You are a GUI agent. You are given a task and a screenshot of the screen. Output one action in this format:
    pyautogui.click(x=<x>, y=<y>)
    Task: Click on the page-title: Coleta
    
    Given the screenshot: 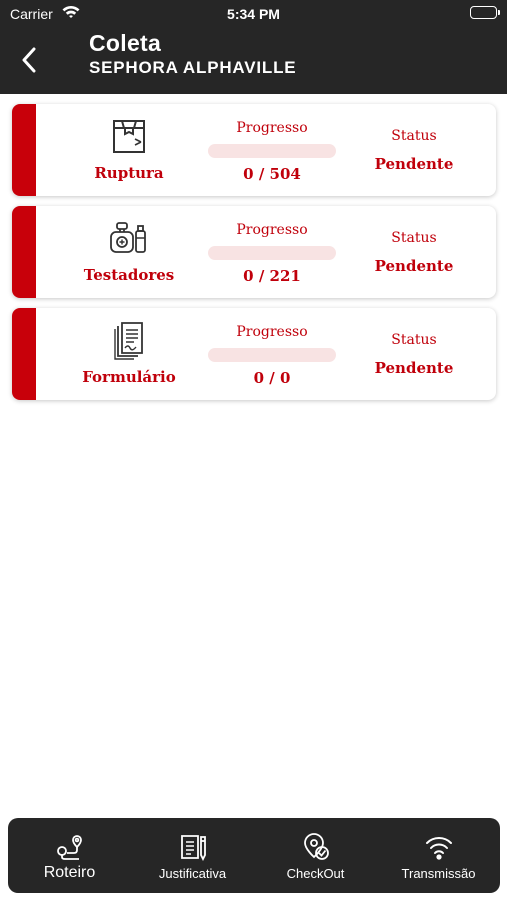 What is the action you would take?
    pyautogui.click(x=125, y=43)
    